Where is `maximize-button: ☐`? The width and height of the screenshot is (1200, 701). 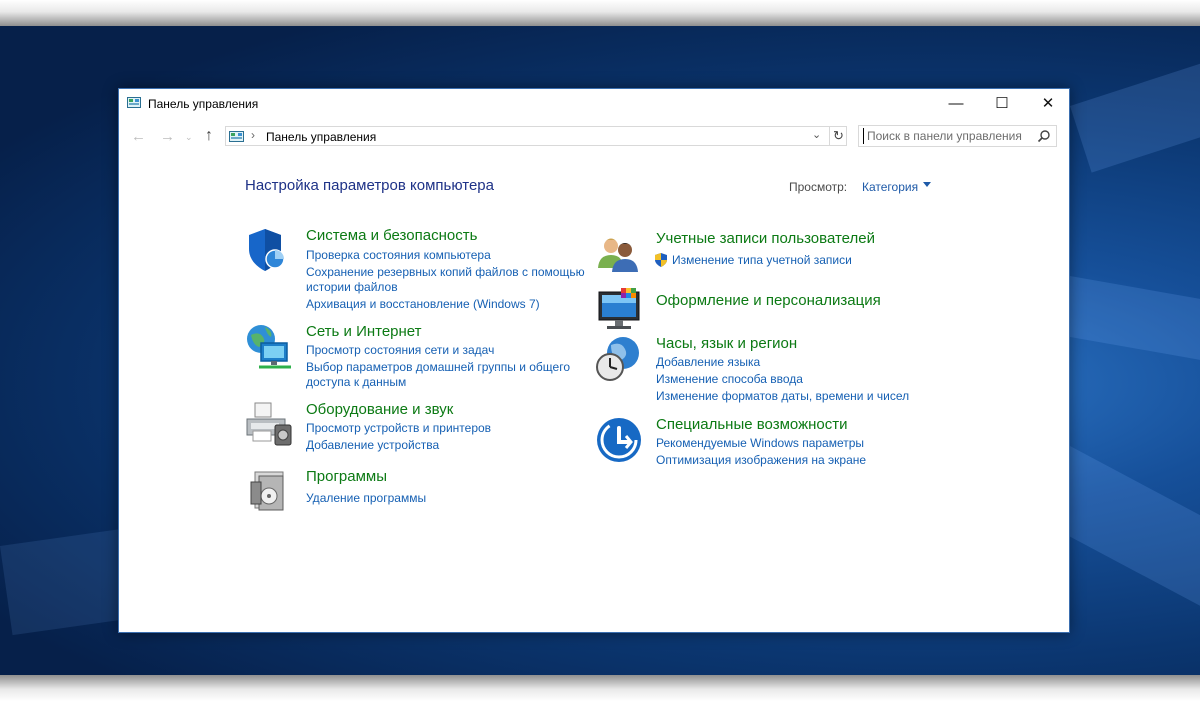 maximize-button: ☐ is located at coordinates (1002, 104).